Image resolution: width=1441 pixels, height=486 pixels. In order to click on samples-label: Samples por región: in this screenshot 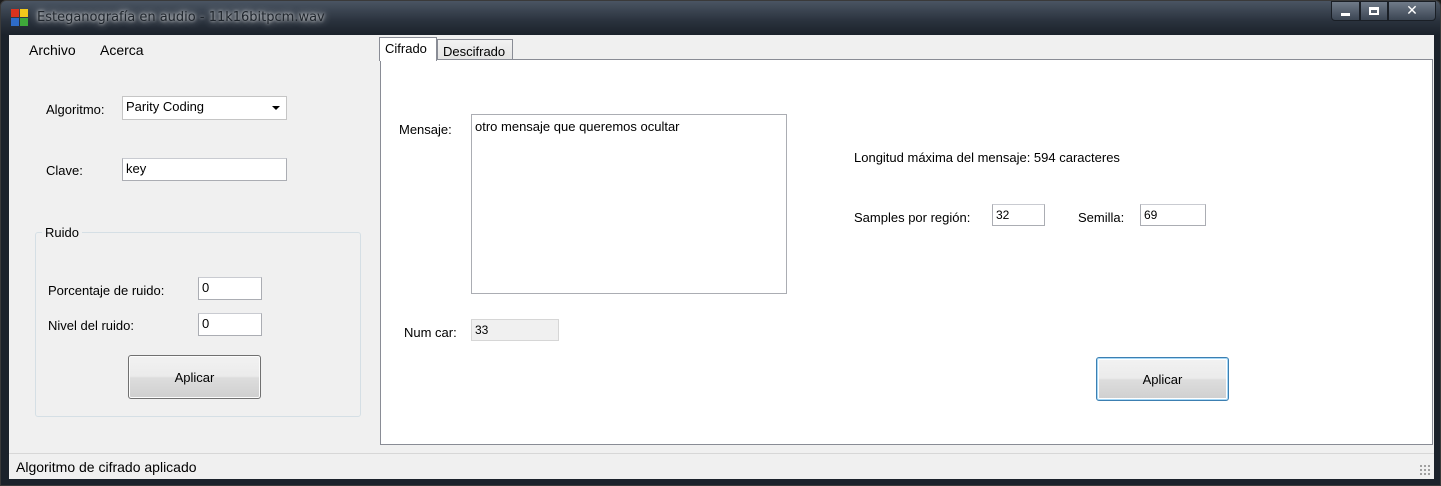, I will do `click(912, 217)`.